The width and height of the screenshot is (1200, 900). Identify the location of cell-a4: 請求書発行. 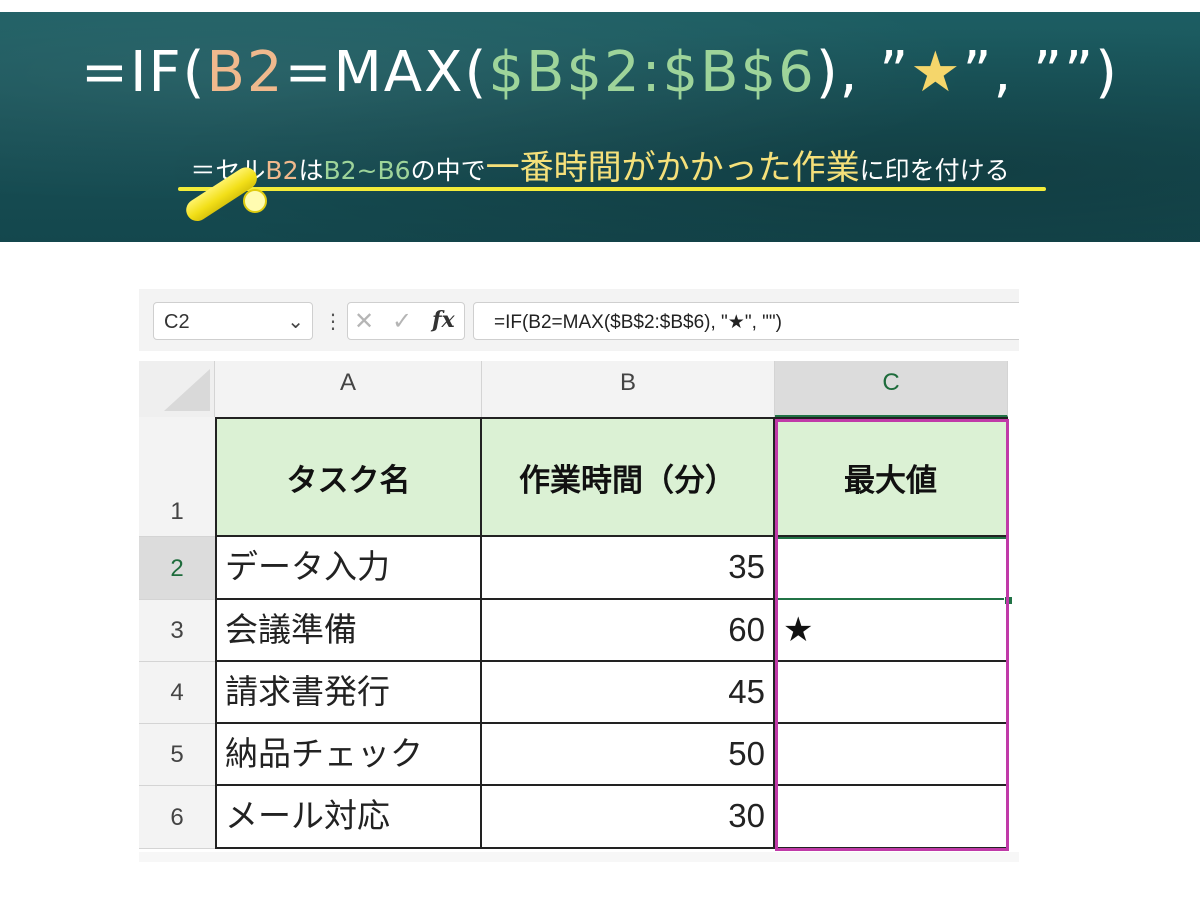
(348, 693).